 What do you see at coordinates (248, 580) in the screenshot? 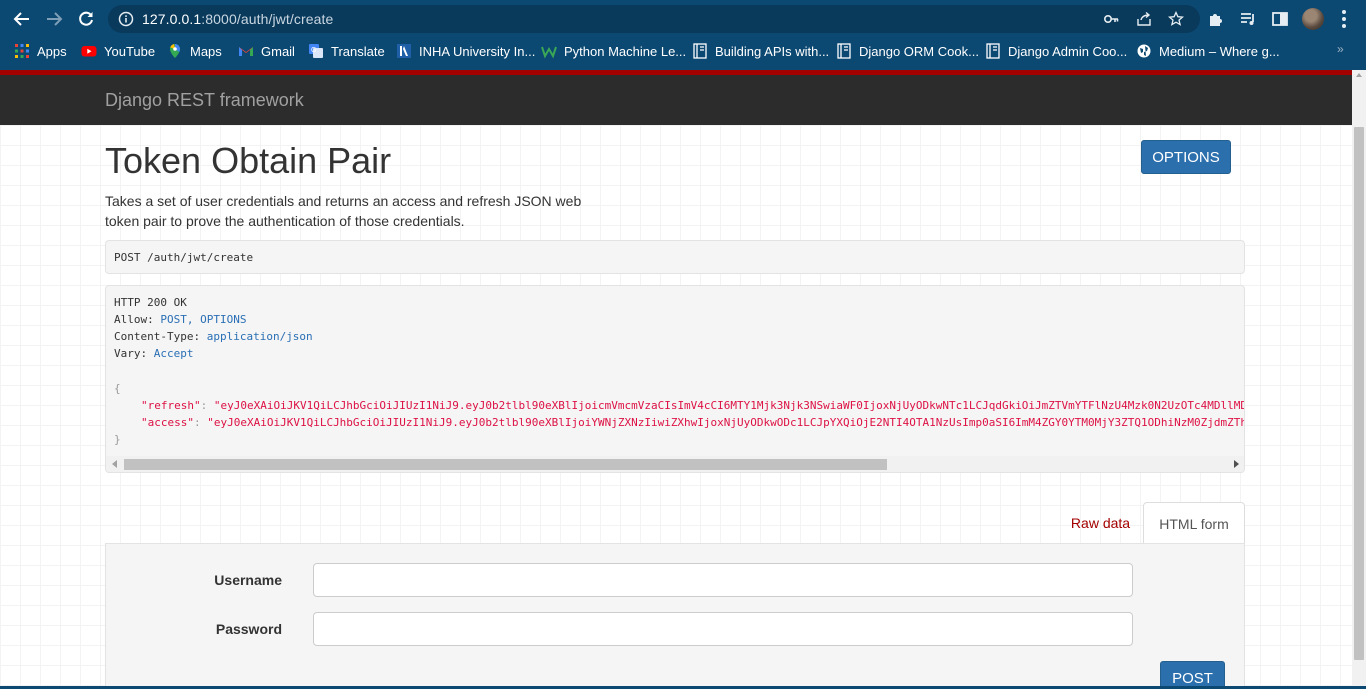
I see `username-label: Username` at bounding box center [248, 580].